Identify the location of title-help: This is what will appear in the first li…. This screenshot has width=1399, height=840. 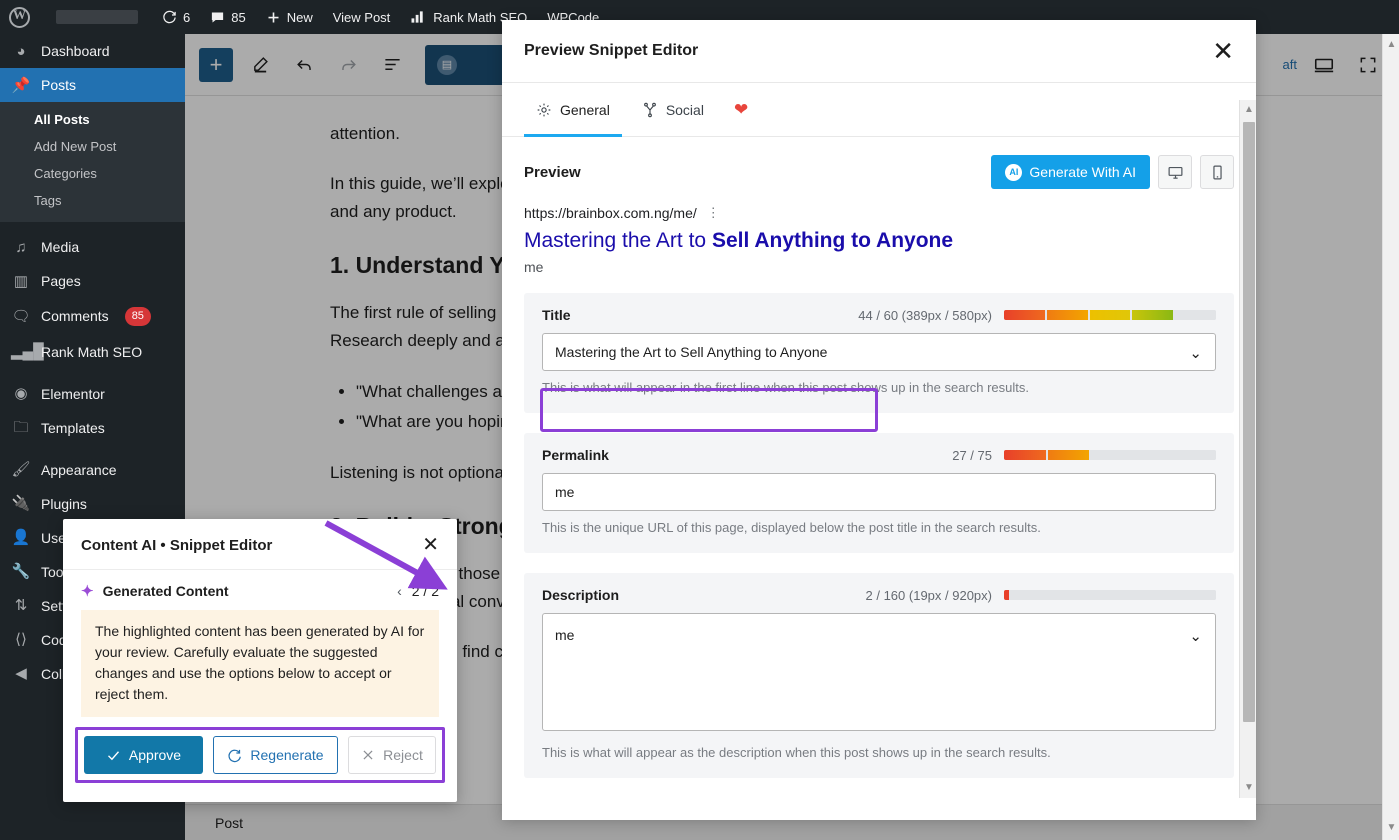
(786, 387).